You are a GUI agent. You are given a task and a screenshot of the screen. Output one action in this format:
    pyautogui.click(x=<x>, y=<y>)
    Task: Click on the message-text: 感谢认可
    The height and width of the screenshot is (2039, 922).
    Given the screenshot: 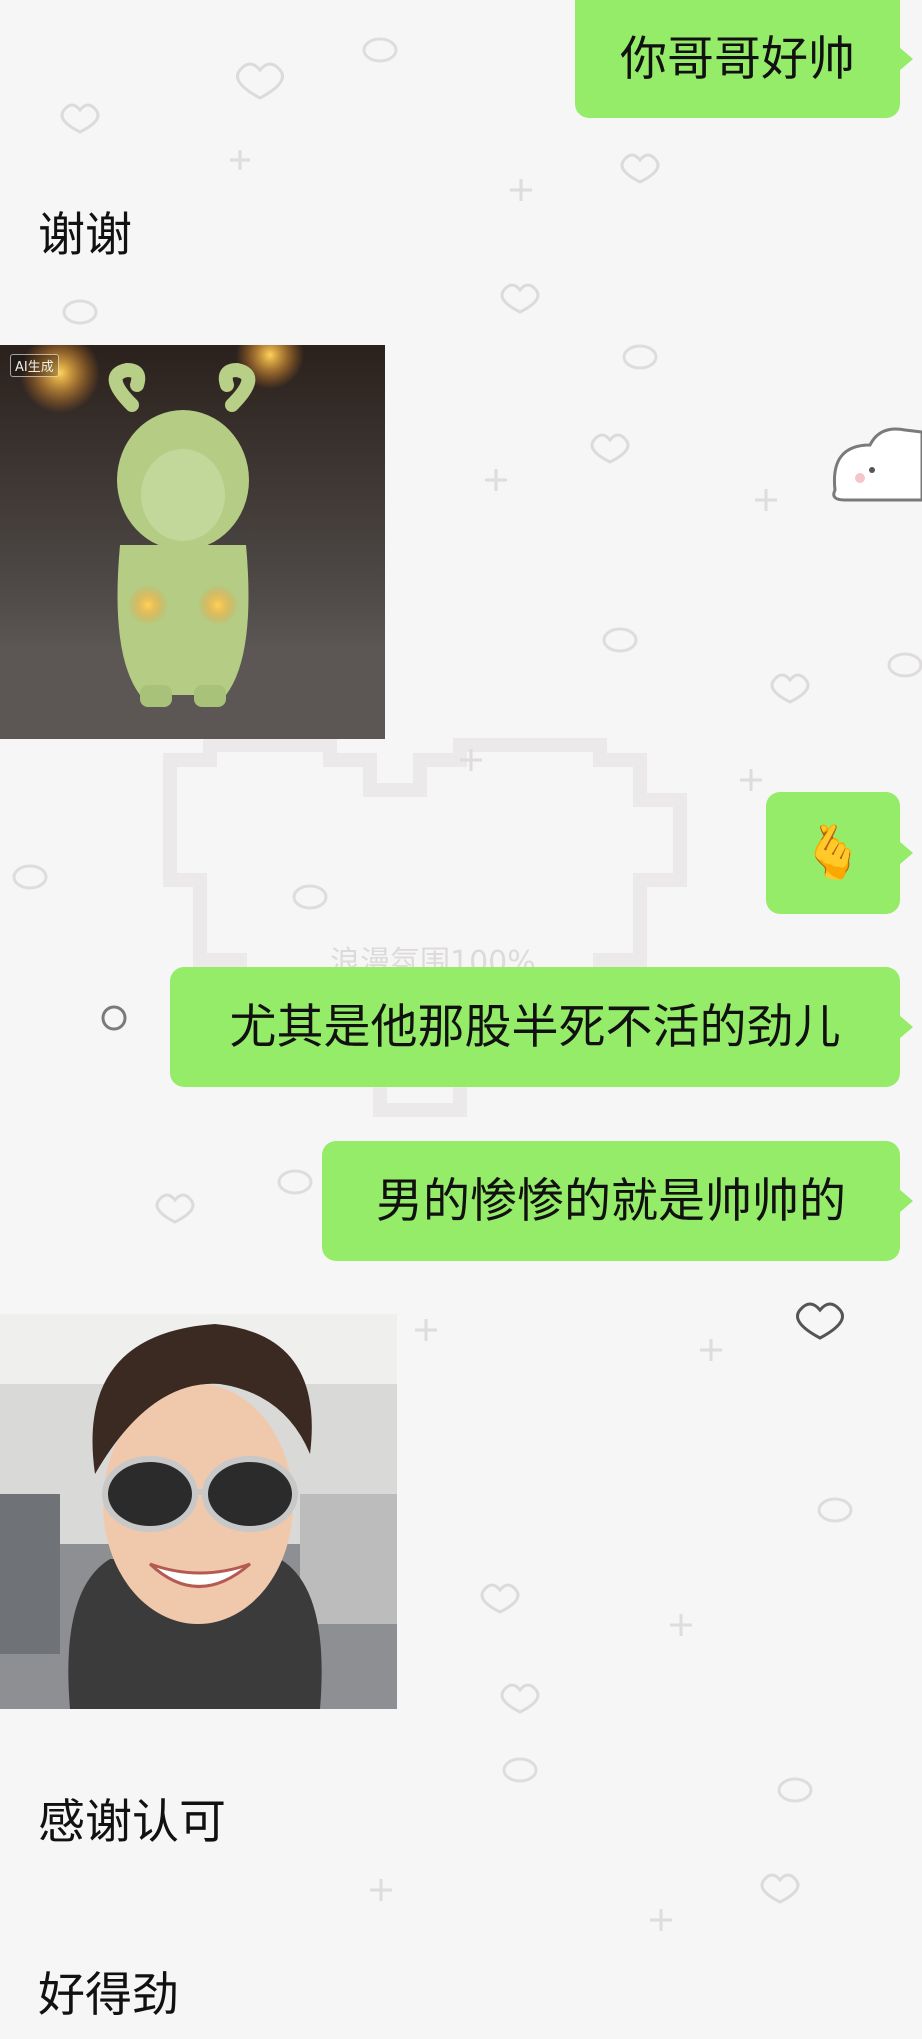 What is the action you would take?
    pyautogui.click(x=132, y=1822)
    